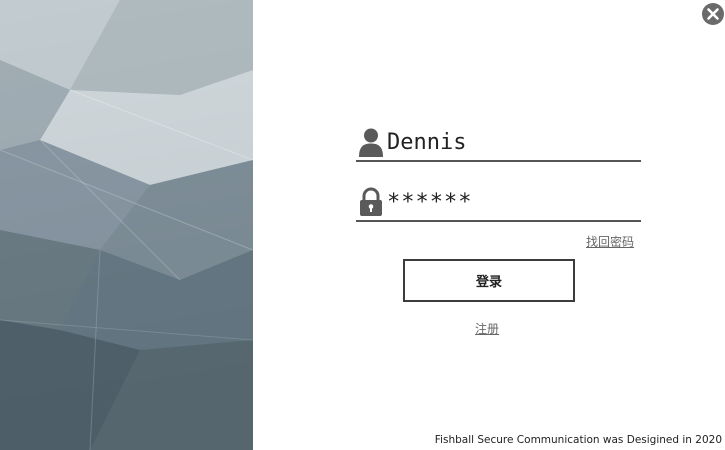 The image size is (725, 450). I want to click on lock-icon, so click(371, 202).